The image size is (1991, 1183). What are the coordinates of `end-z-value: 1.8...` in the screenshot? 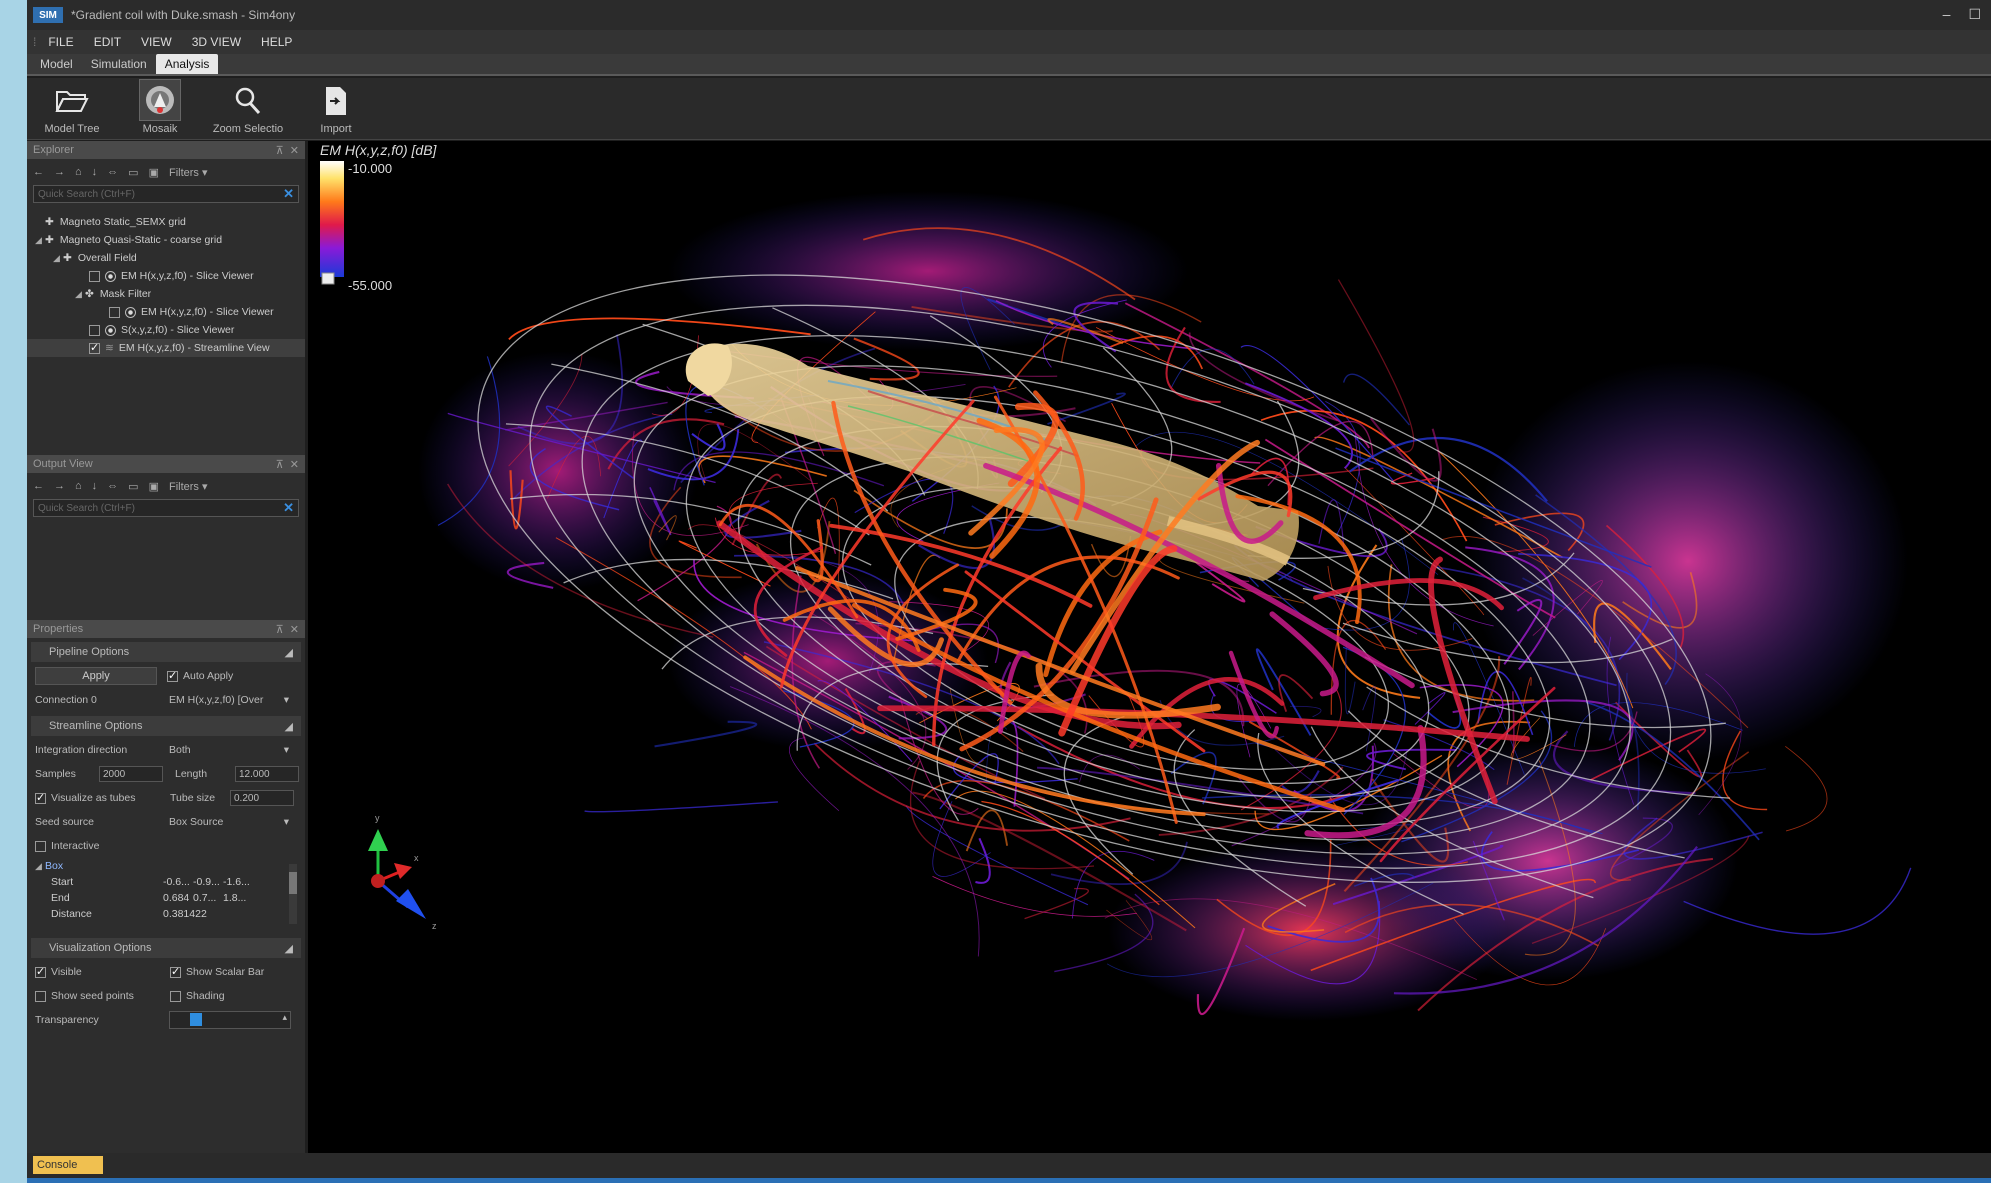 It's located at (234, 898).